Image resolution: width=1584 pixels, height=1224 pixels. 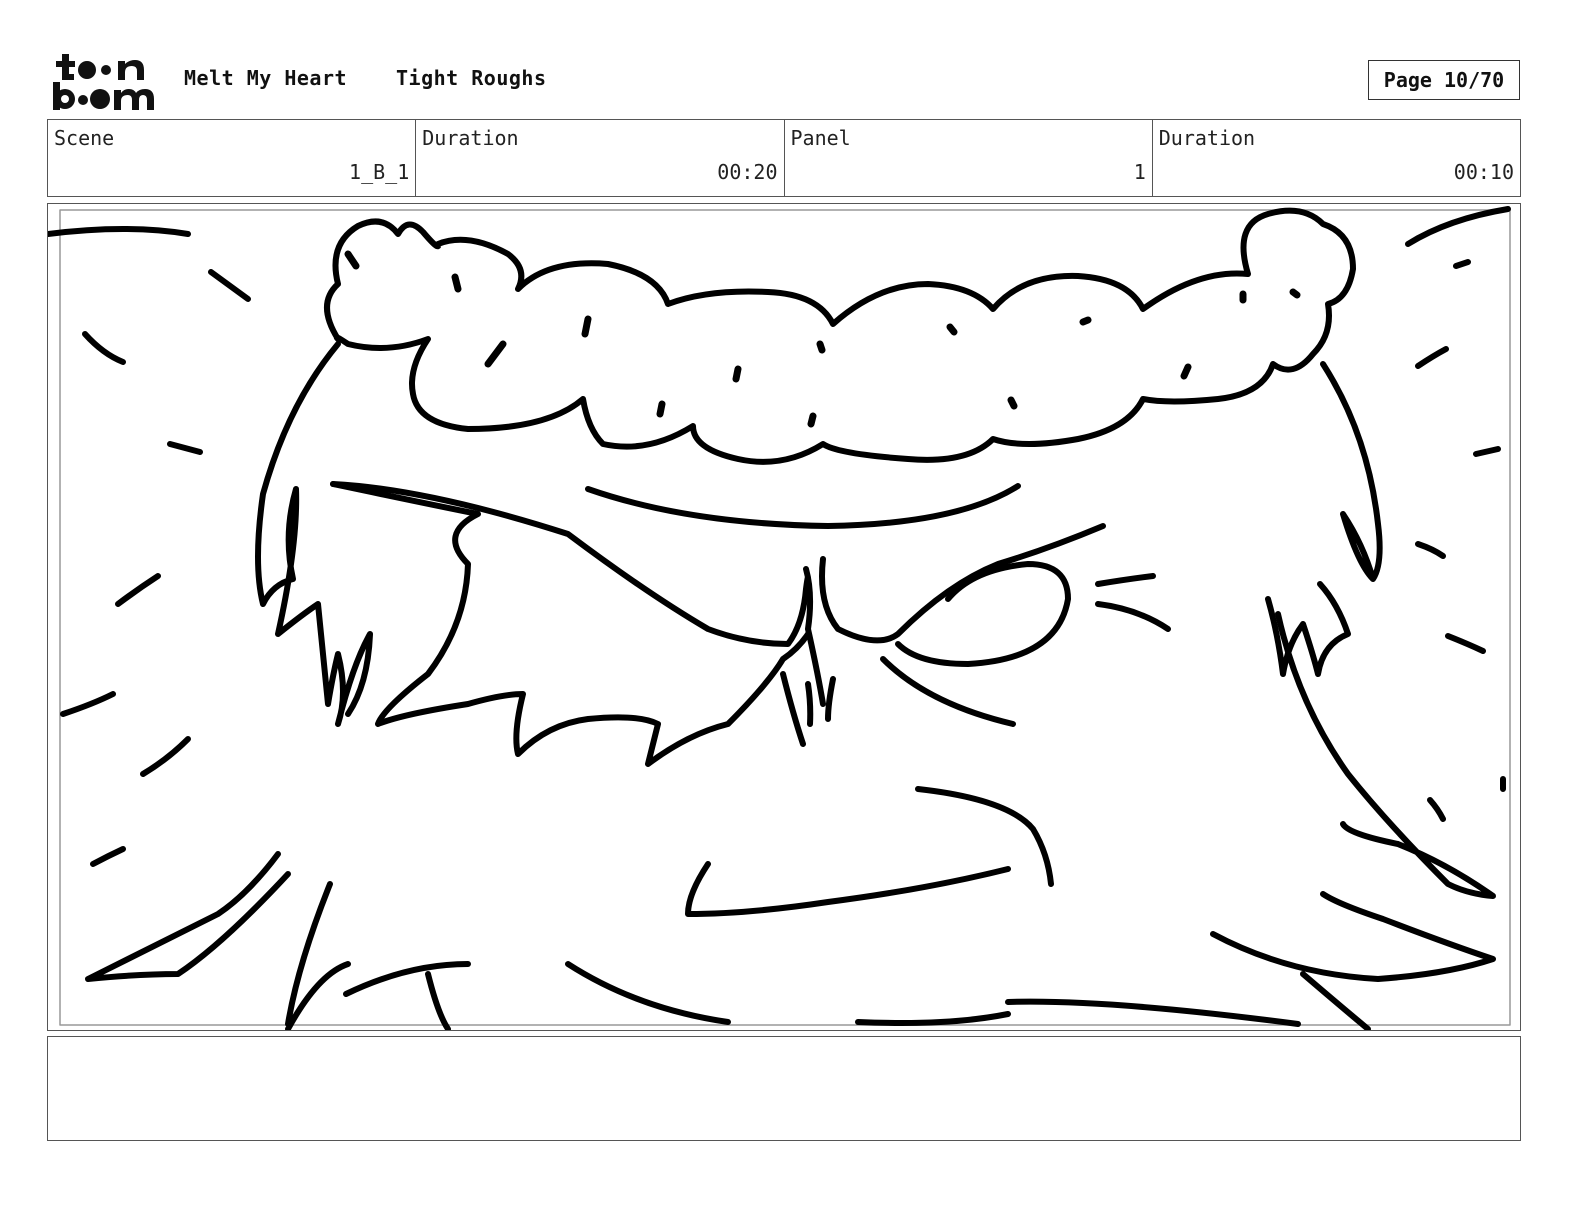 I want to click on stage-title: Tight Roughs, so click(x=471, y=78).